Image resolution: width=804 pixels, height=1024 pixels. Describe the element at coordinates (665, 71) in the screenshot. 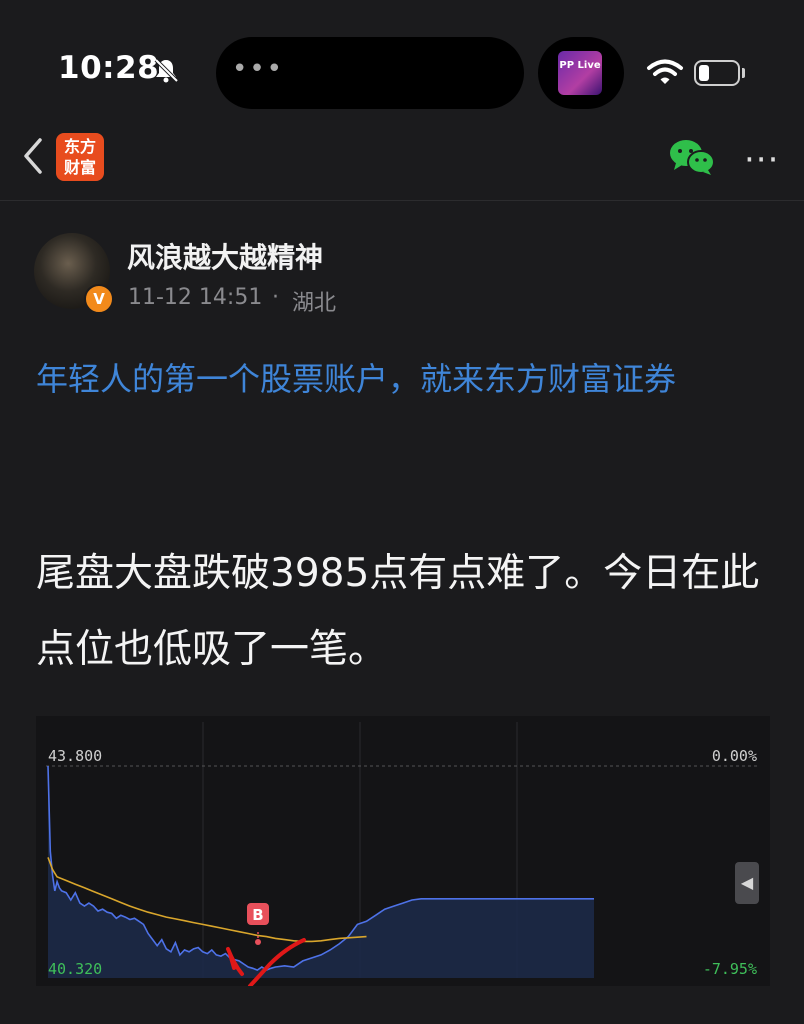

I see `wifi-icon` at that location.